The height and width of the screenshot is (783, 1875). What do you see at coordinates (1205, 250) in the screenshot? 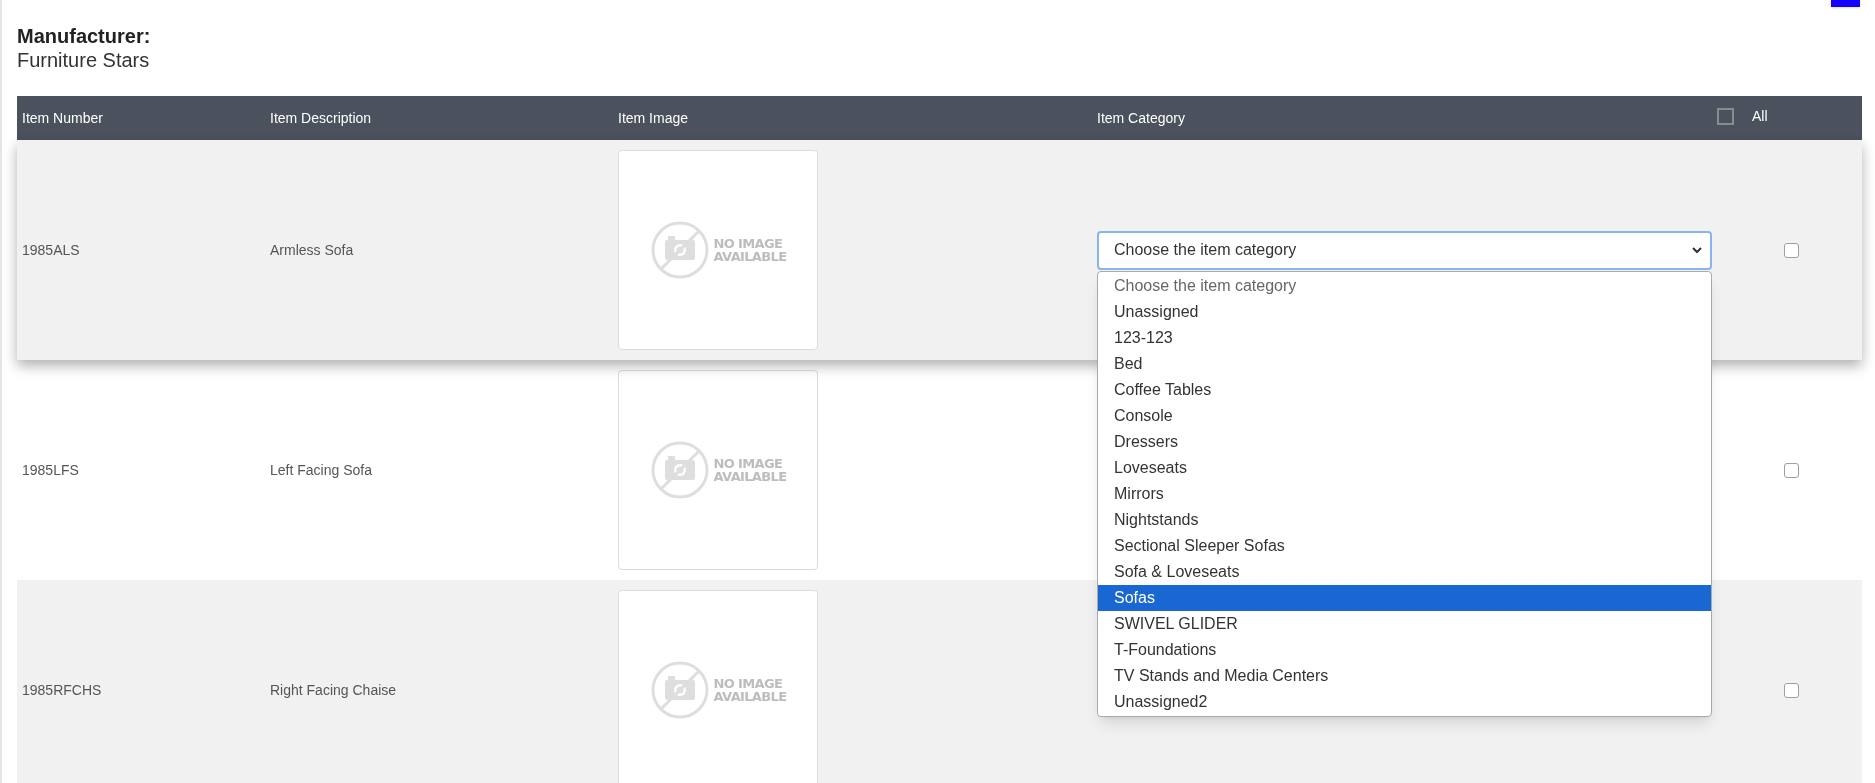
I see `select-value: Choose the item category` at bounding box center [1205, 250].